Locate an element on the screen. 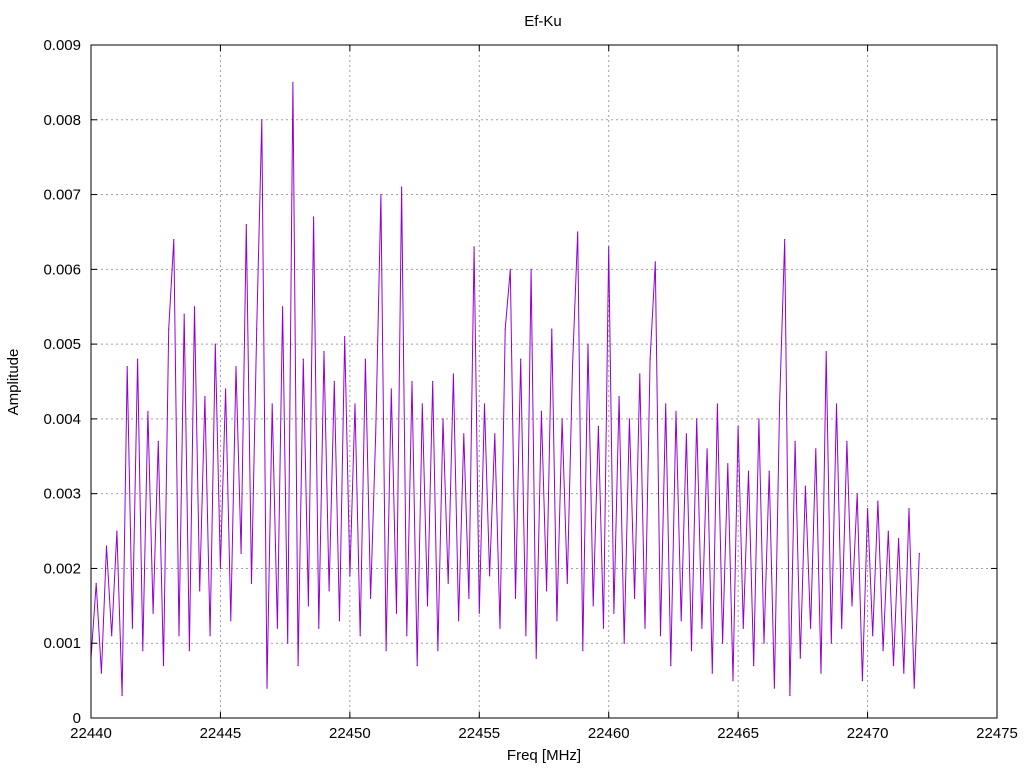 The height and width of the screenshot is (768, 1024). y-tick-label: 0.008 is located at coordinates (62, 120).